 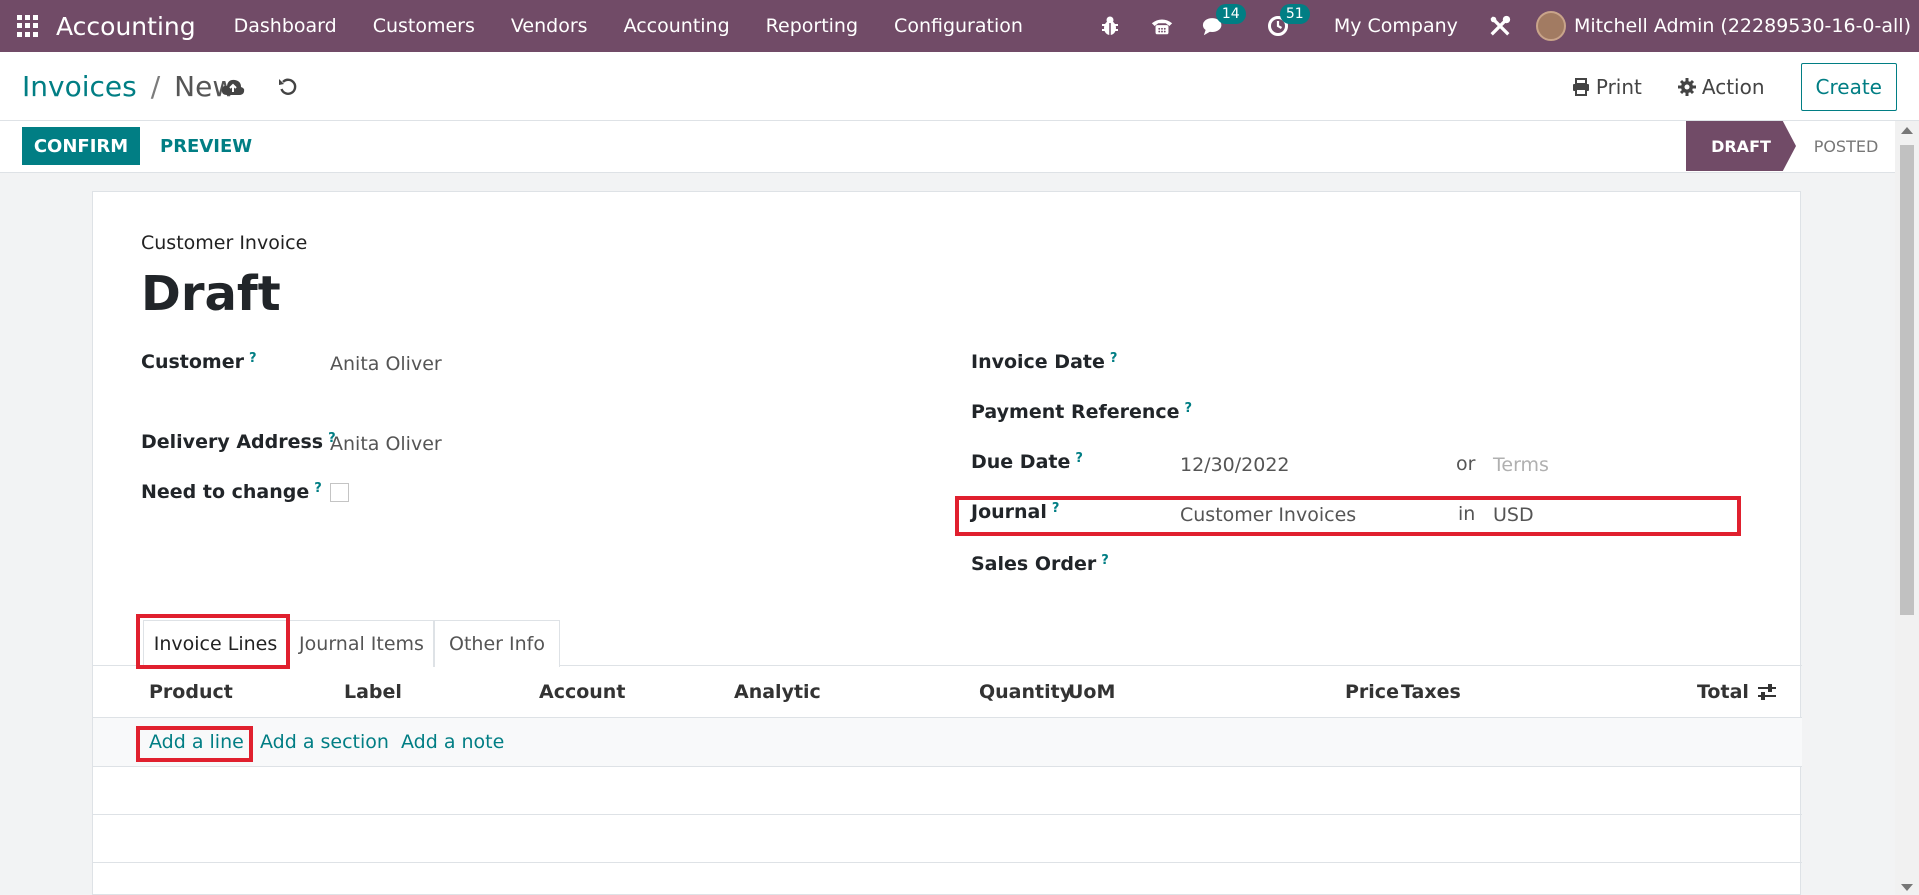 I want to click on customer-help-icon: ?, so click(x=253, y=358).